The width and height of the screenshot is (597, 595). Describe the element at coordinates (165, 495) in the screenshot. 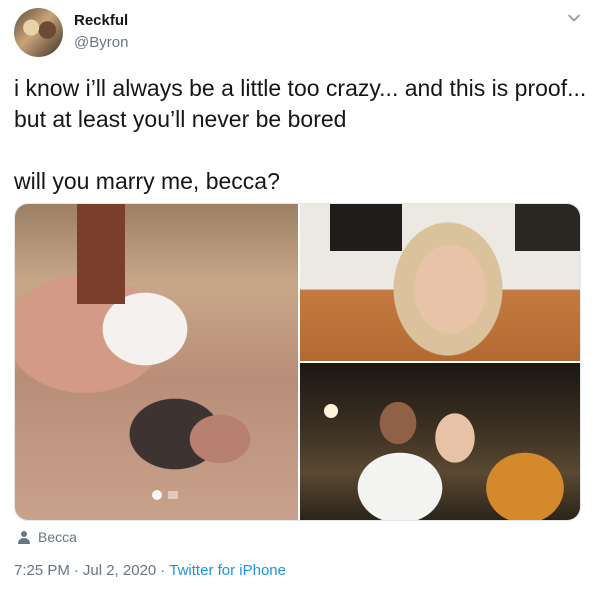

I see `video-controls-icon` at that location.